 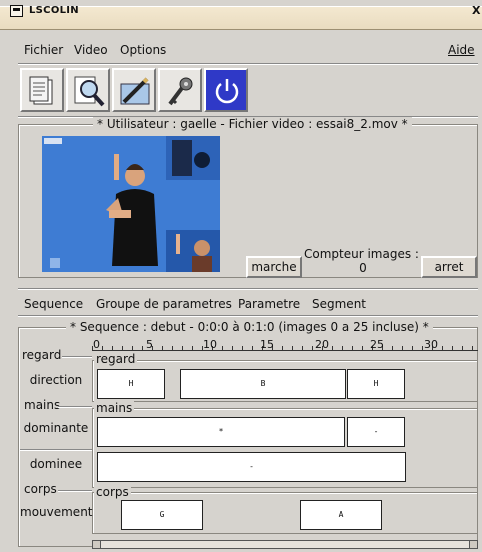 What do you see at coordinates (377, 344) in the screenshot?
I see `ruler-tick-25: 25` at bounding box center [377, 344].